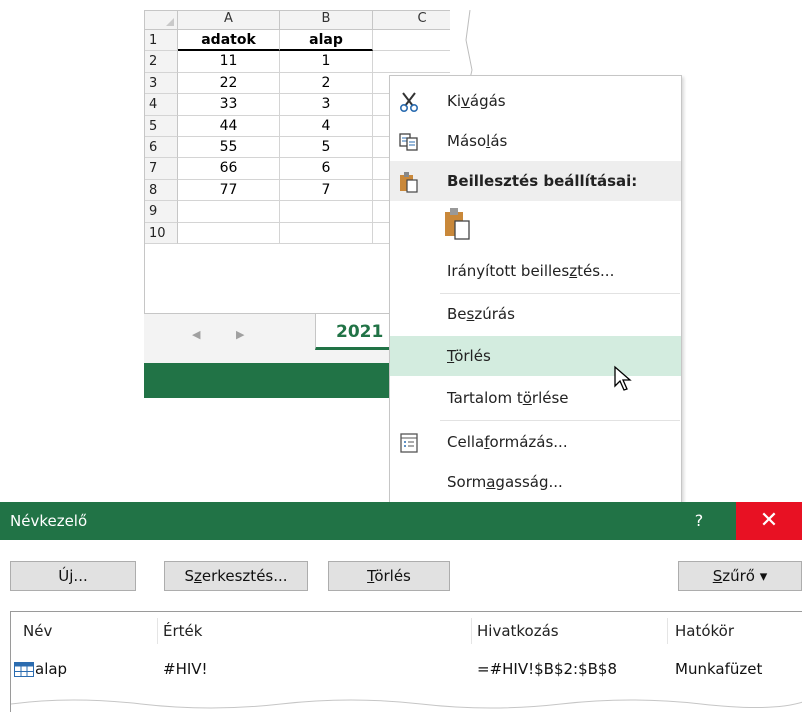  Describe the element at coordinates (326, 148) in the screenshot. I see `cell-b6: 5` at that location.